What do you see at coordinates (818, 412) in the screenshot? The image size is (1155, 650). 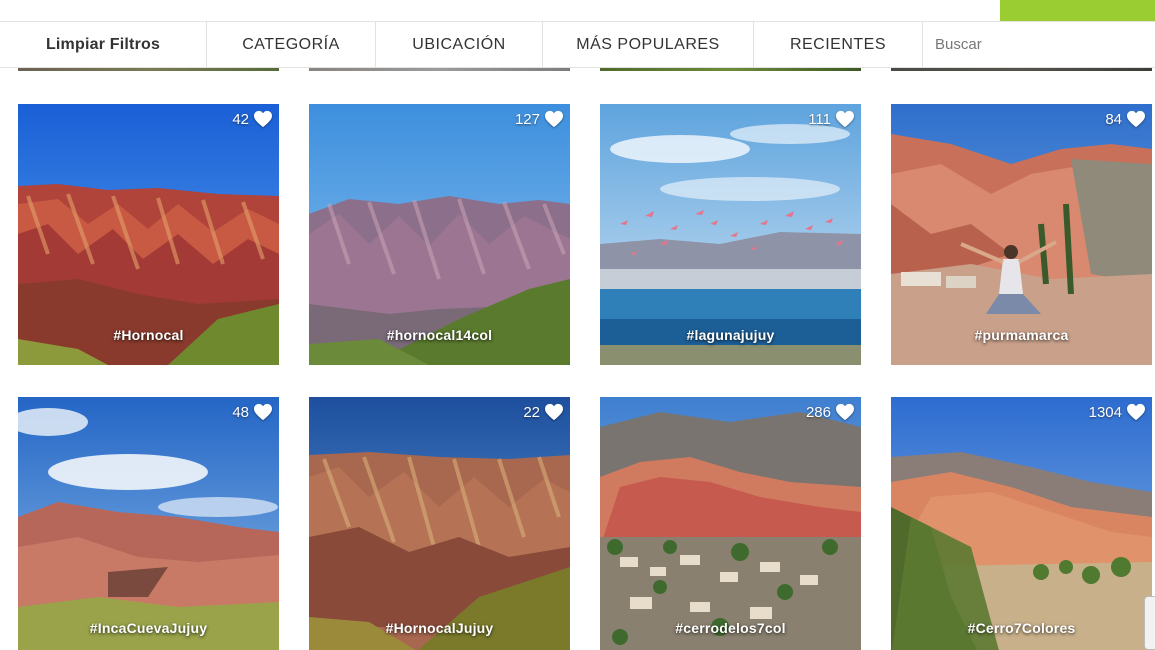 I see `like-count: 286` at bounding box center [818, 412].